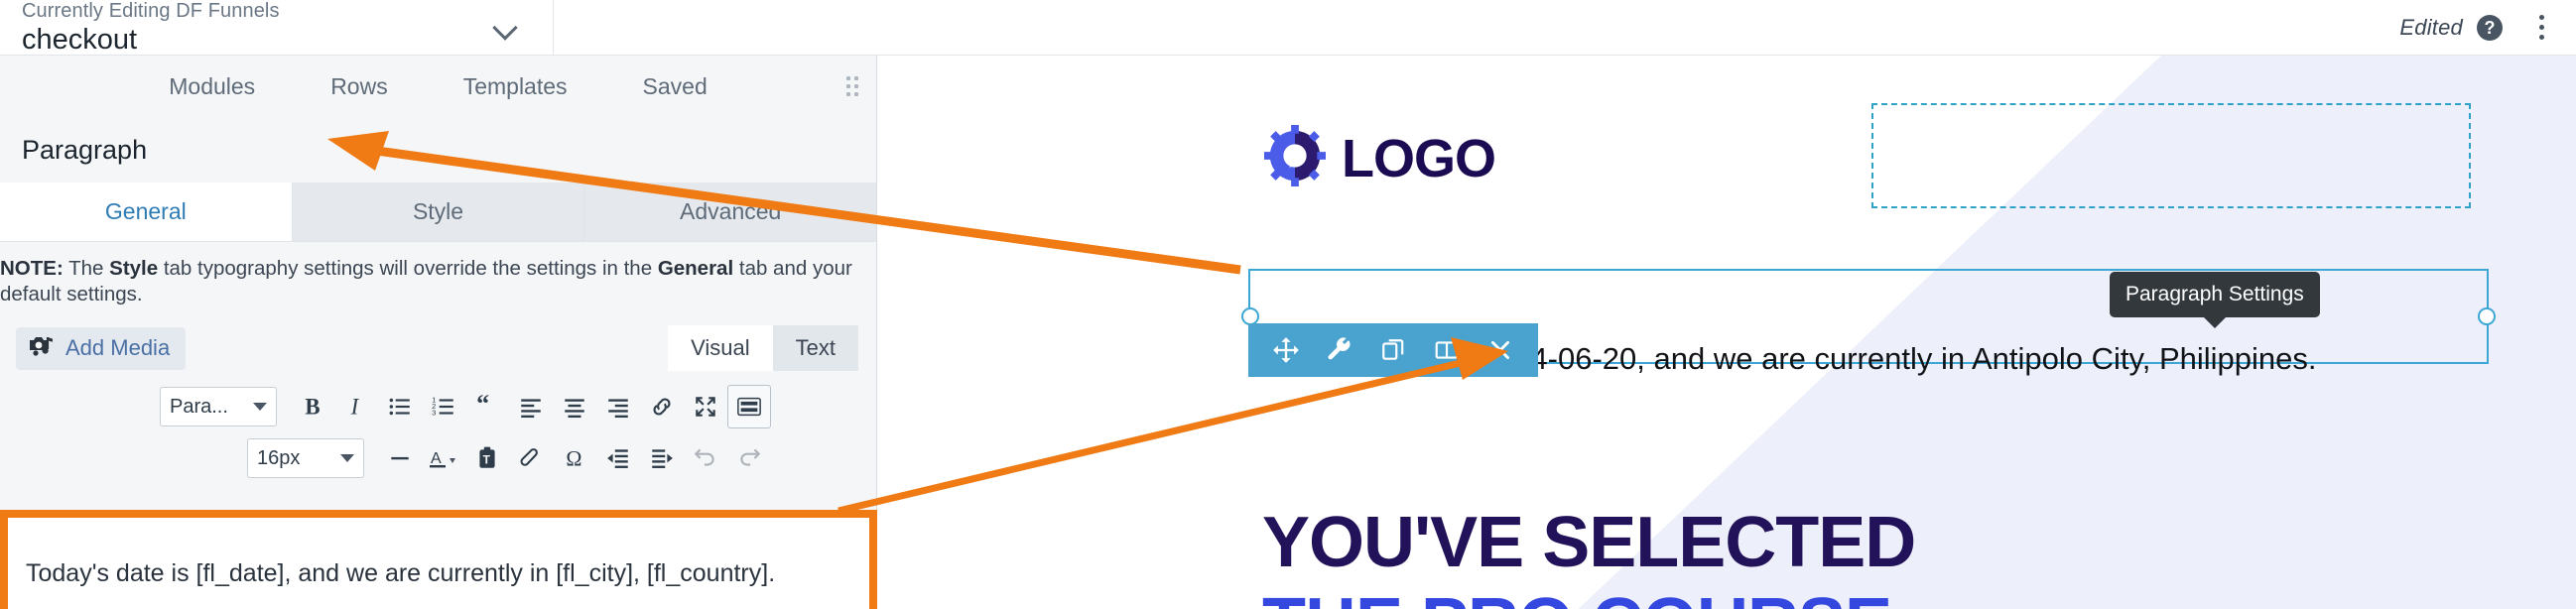 The height and width of the screenshot is (609, 2576). Describe the element at coordinates (696, 268) in the screenshot. I see `note-emphasis-general: General` at that location.